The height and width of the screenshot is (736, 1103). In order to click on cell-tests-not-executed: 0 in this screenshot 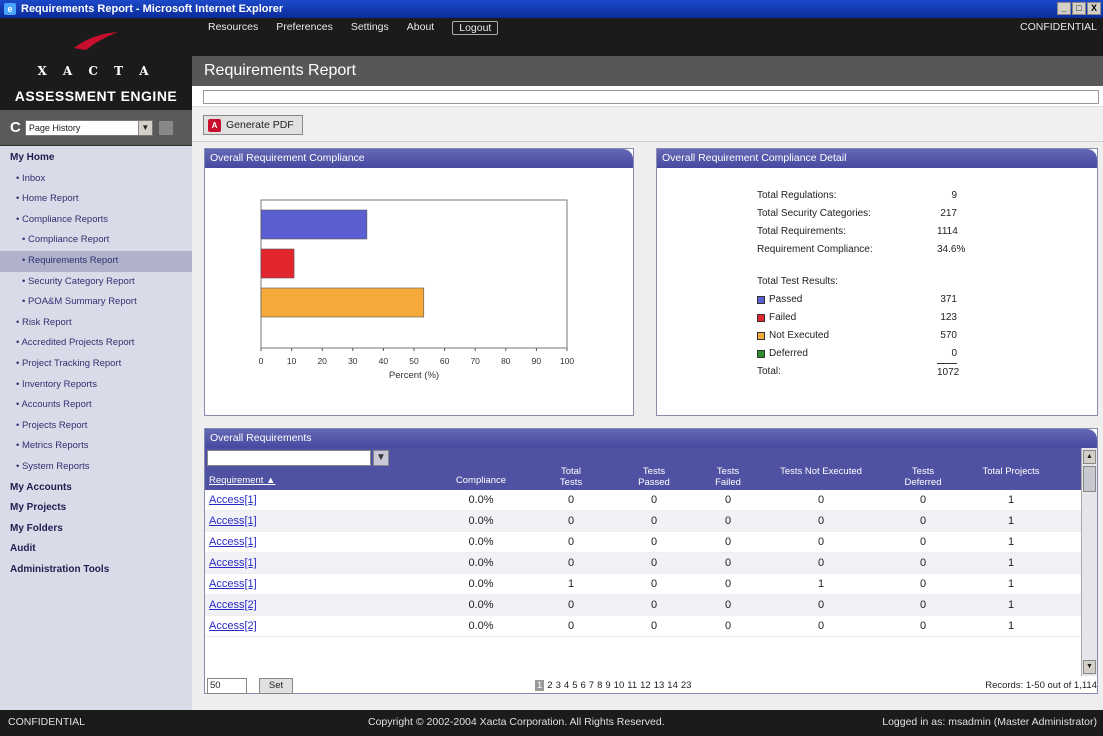, I will do `click(821, 542)`.